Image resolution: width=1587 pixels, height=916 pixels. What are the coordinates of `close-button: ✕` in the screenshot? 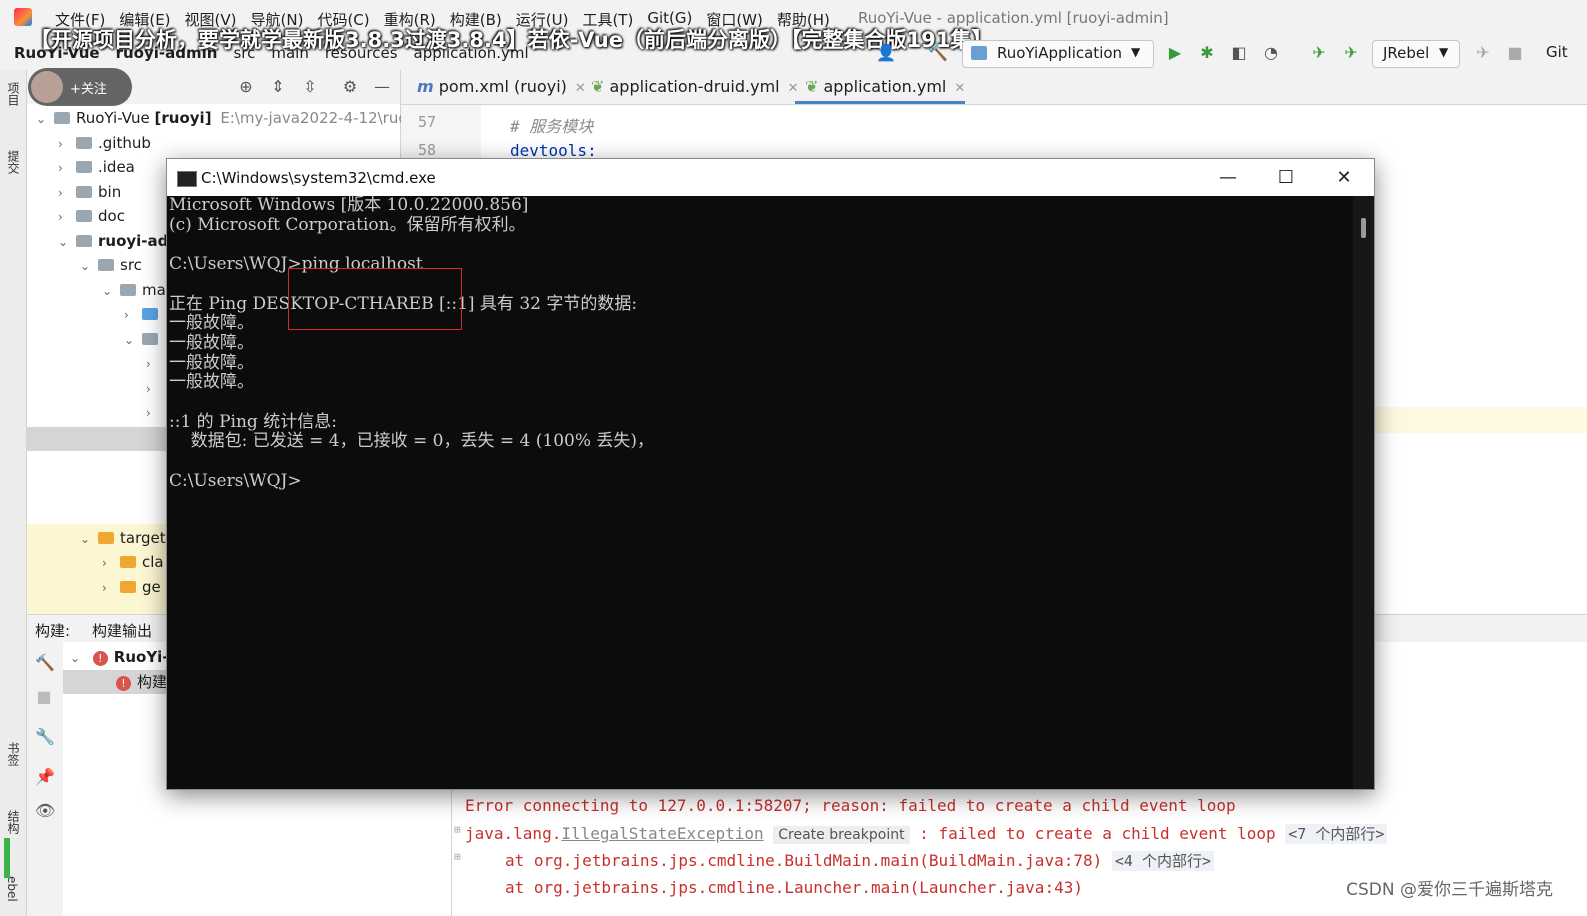 It's located at (1344, 177).